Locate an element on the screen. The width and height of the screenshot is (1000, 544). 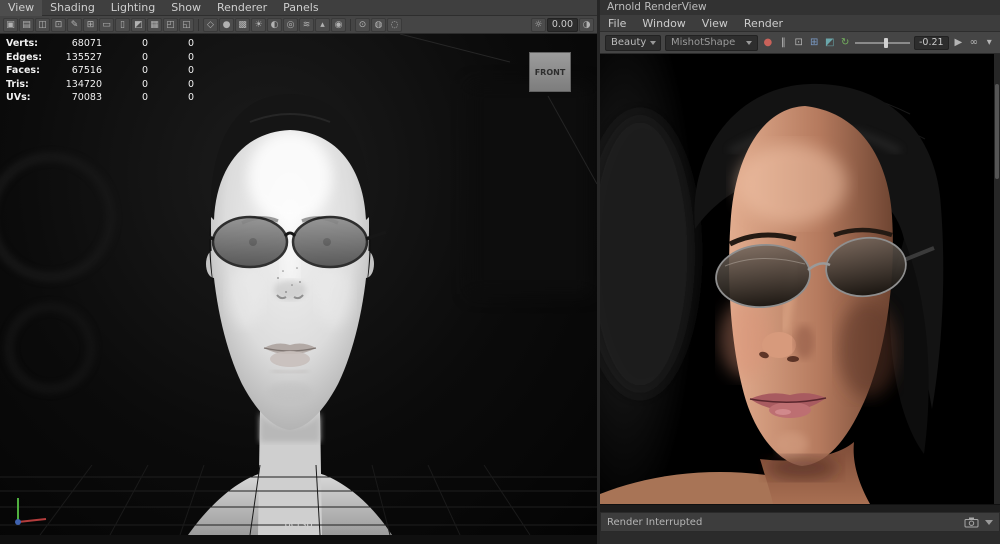
grid-icon: ⊞ is located at coordinates (90, 24).